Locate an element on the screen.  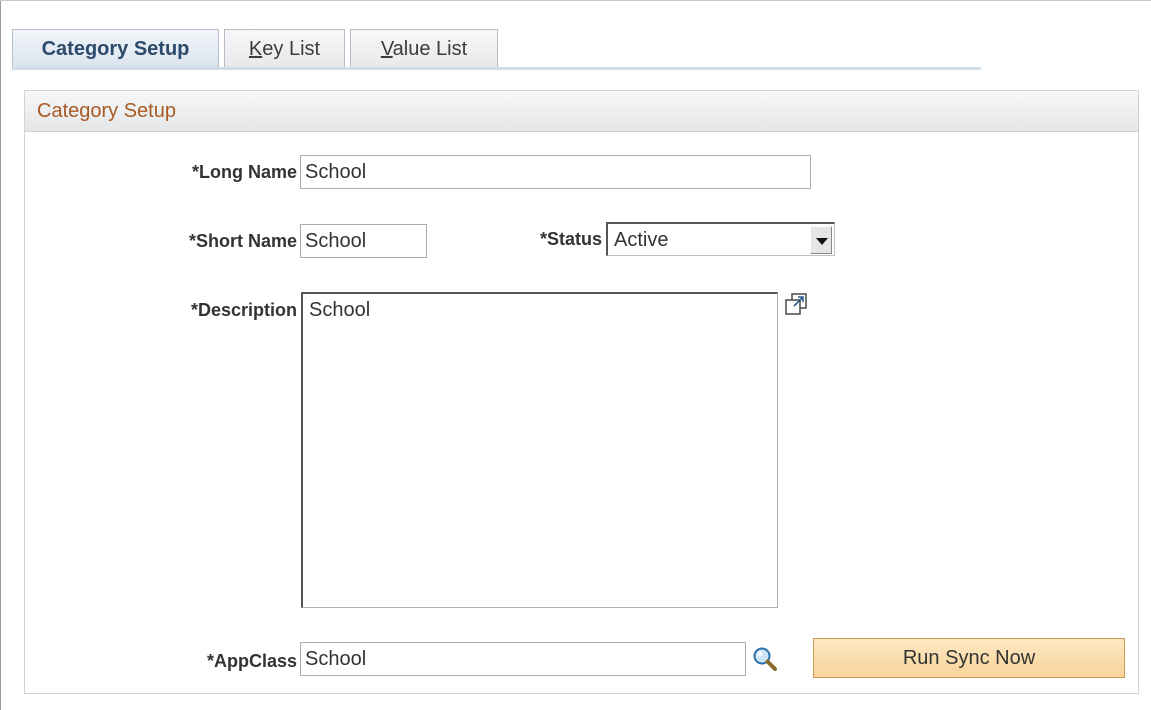
run-sync-now-button: Run Sync Now is located at coordinates (969, 658).